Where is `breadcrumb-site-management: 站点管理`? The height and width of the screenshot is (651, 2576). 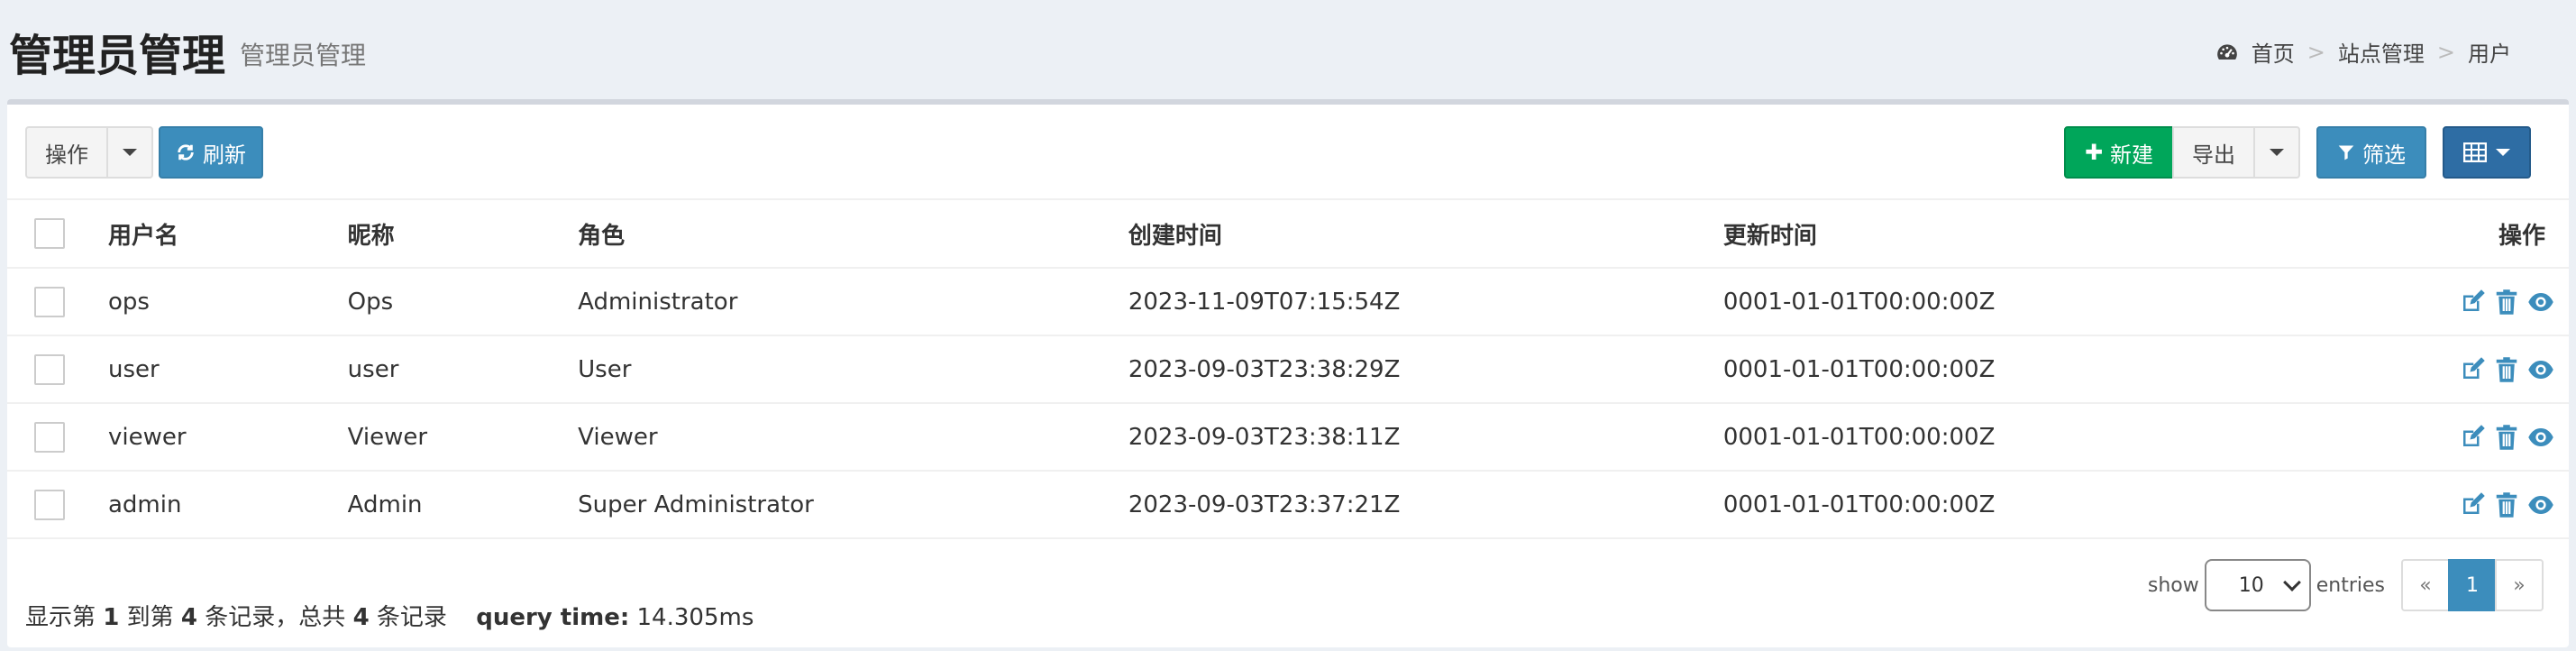 breadcrumb-site-management: 站点管理 is located at coordinates (2381, 52).